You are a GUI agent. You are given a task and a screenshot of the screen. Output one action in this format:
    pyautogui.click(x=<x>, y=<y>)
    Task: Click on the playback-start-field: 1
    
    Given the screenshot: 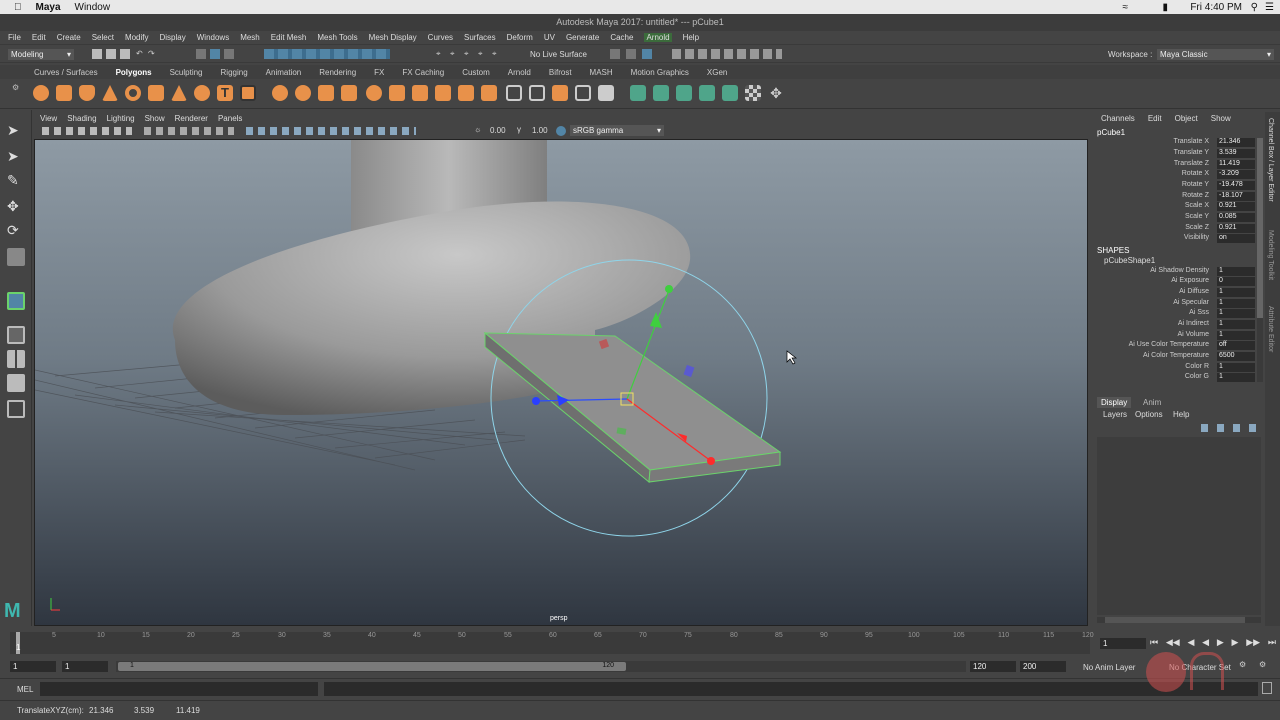 What is the action you would take?
    pyautogui.click(x=85, y=666)
    